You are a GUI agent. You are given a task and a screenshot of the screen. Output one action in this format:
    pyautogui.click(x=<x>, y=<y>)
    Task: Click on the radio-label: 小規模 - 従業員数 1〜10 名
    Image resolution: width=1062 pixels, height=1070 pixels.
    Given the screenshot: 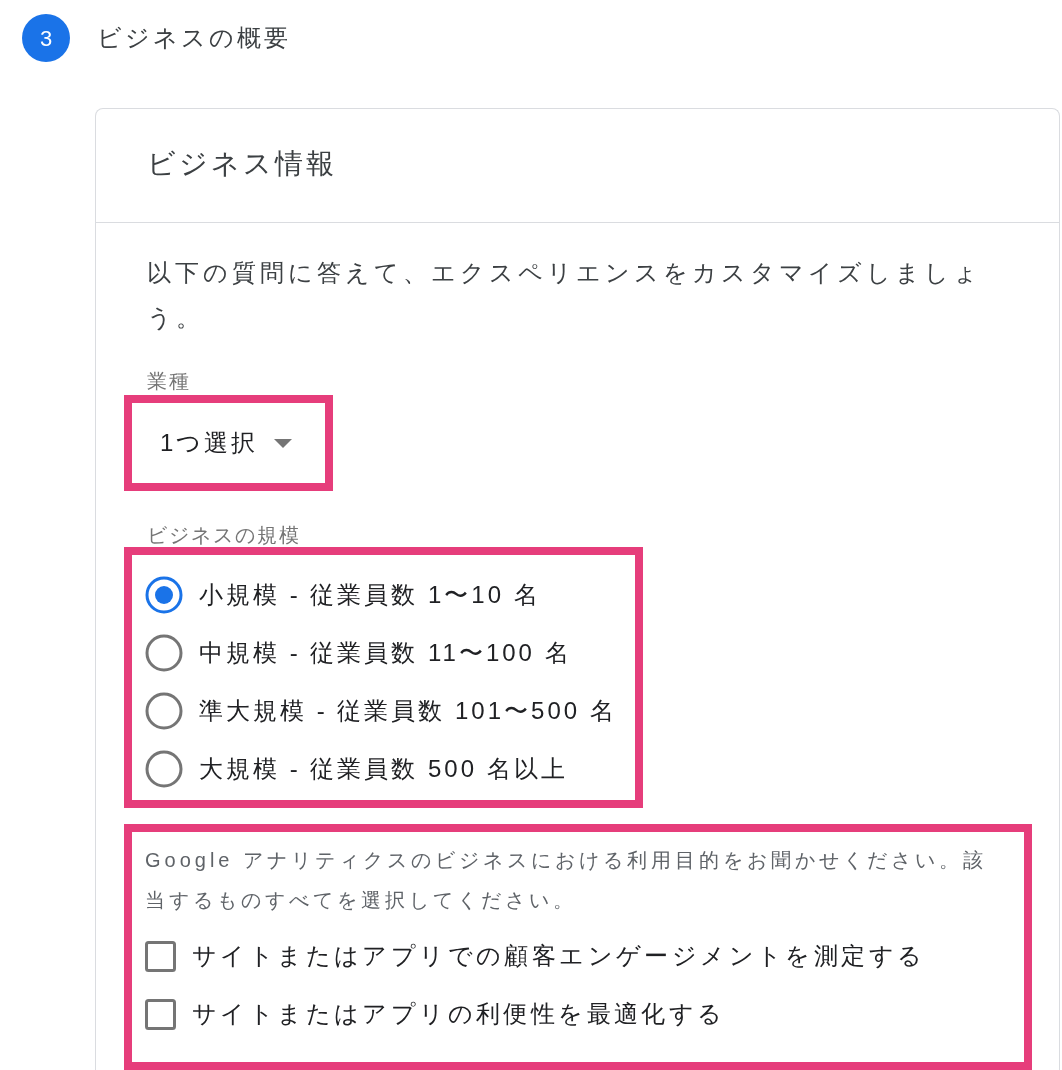 What is the action you would take?
    pyautogui.click(x=370, y=595)
    